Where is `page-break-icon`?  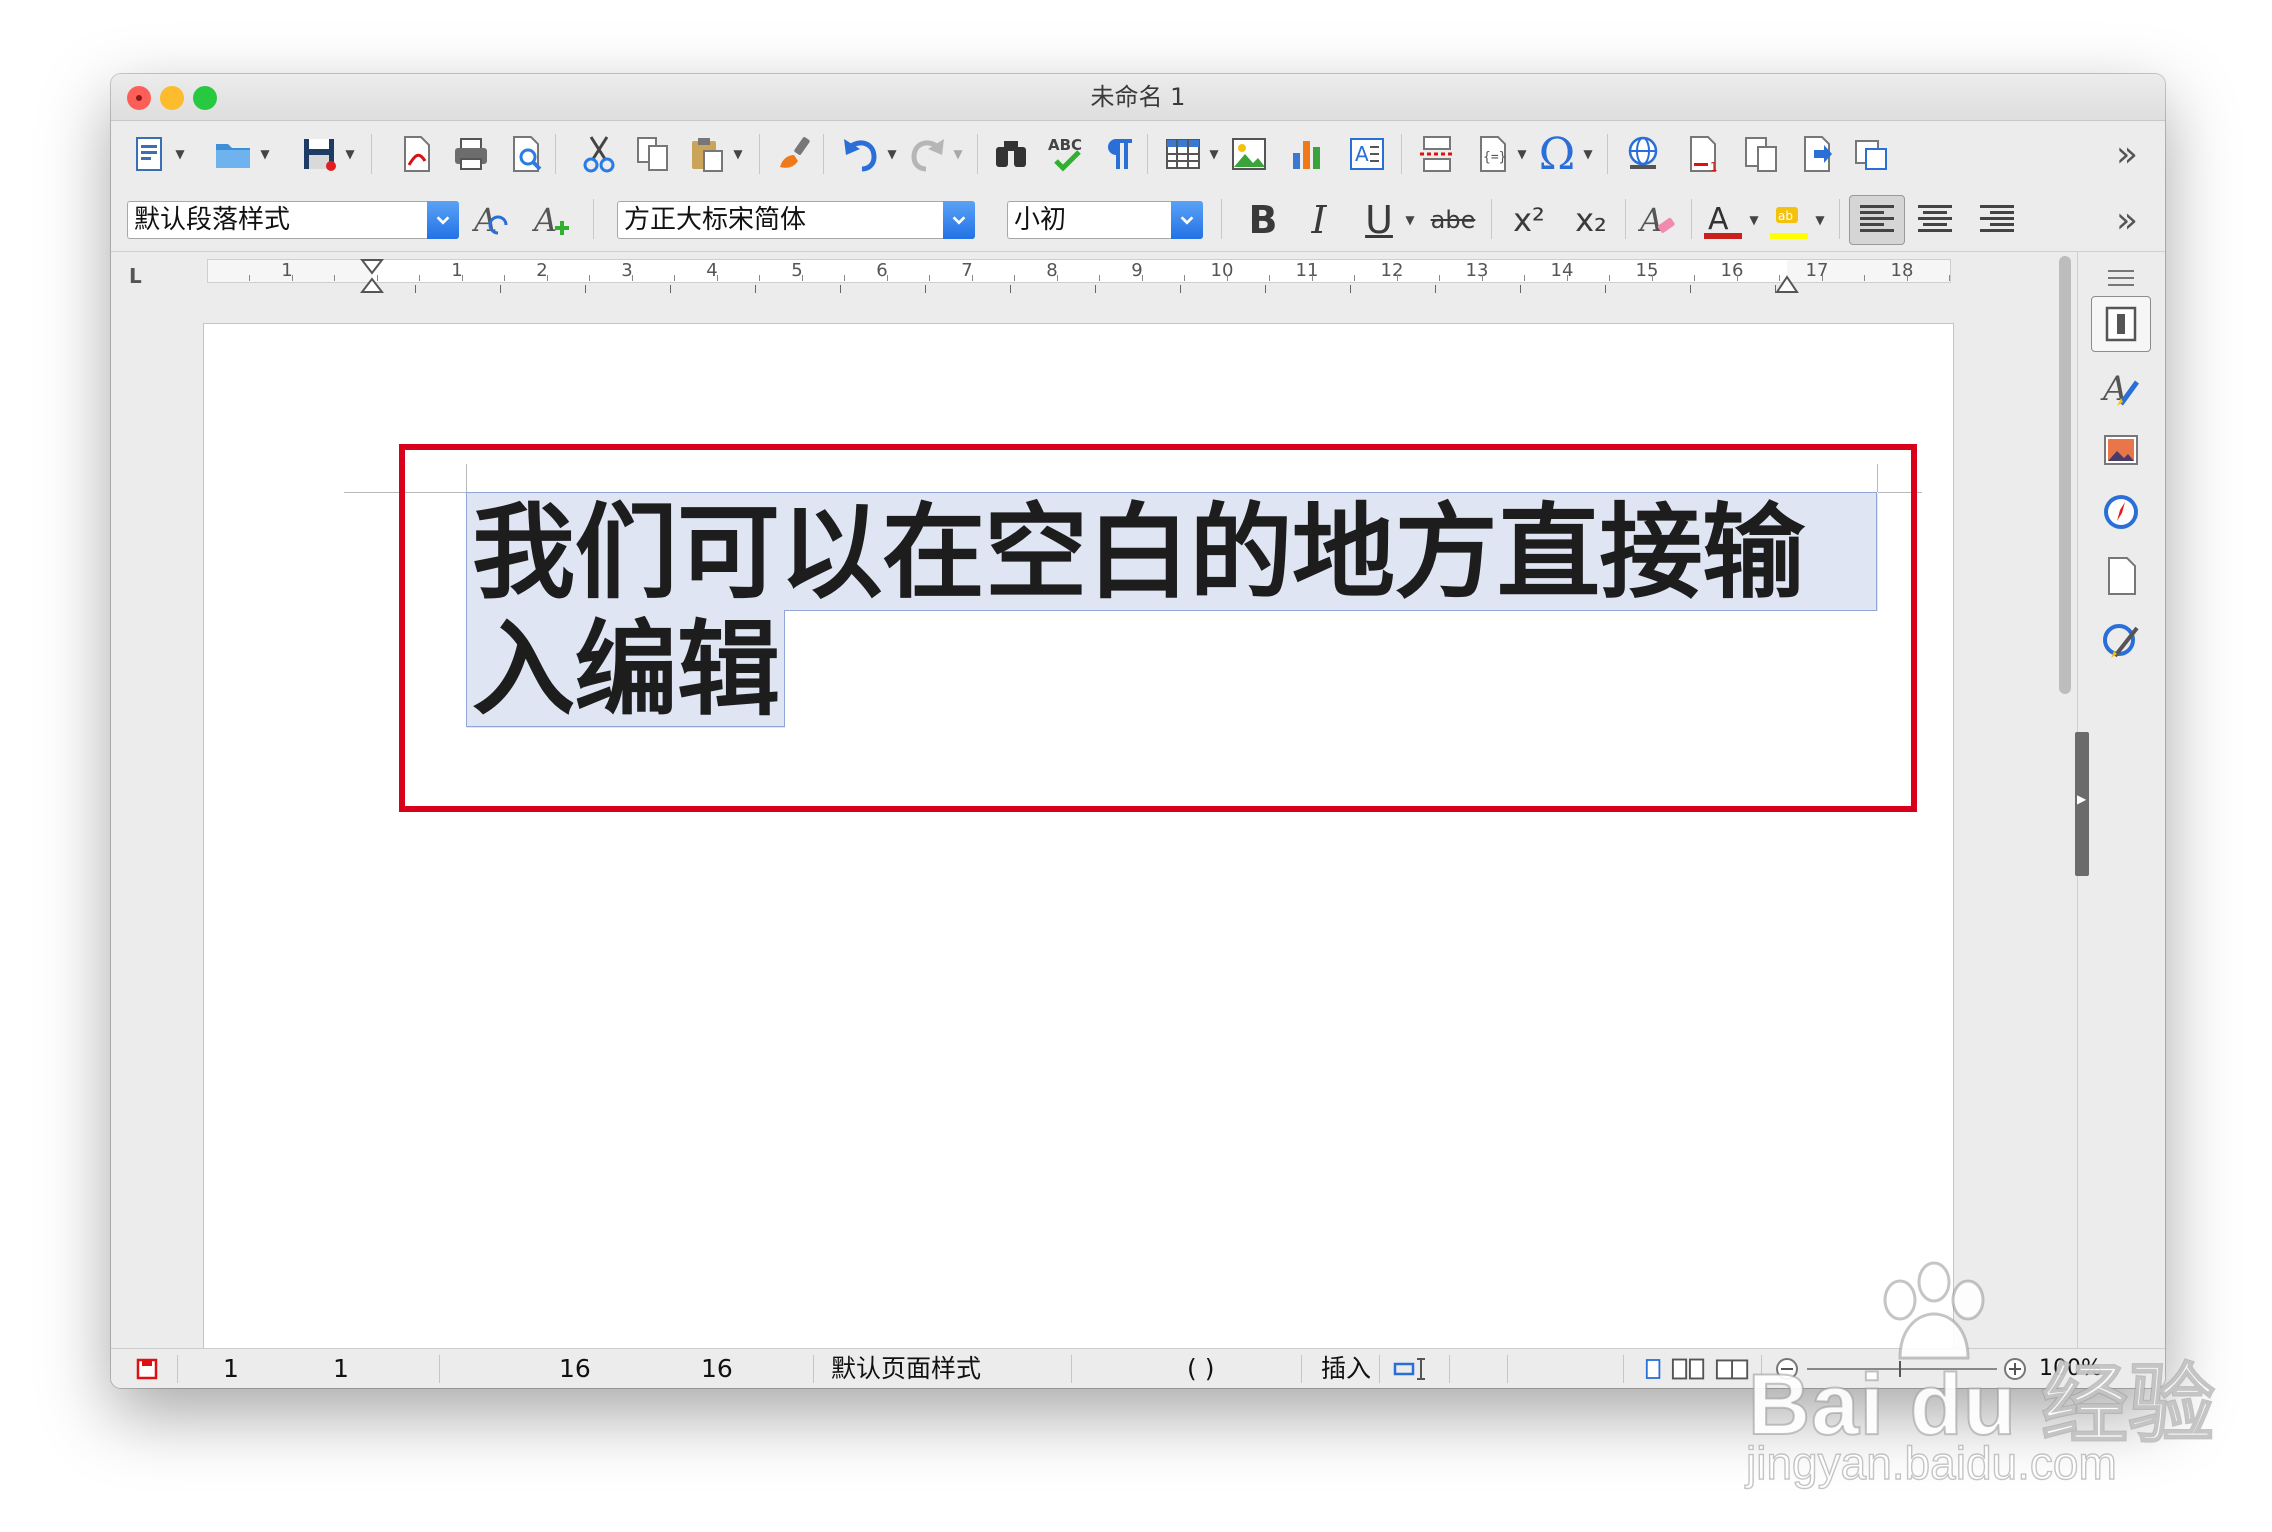 page-break-icon is located at coordinates (1437, 154).